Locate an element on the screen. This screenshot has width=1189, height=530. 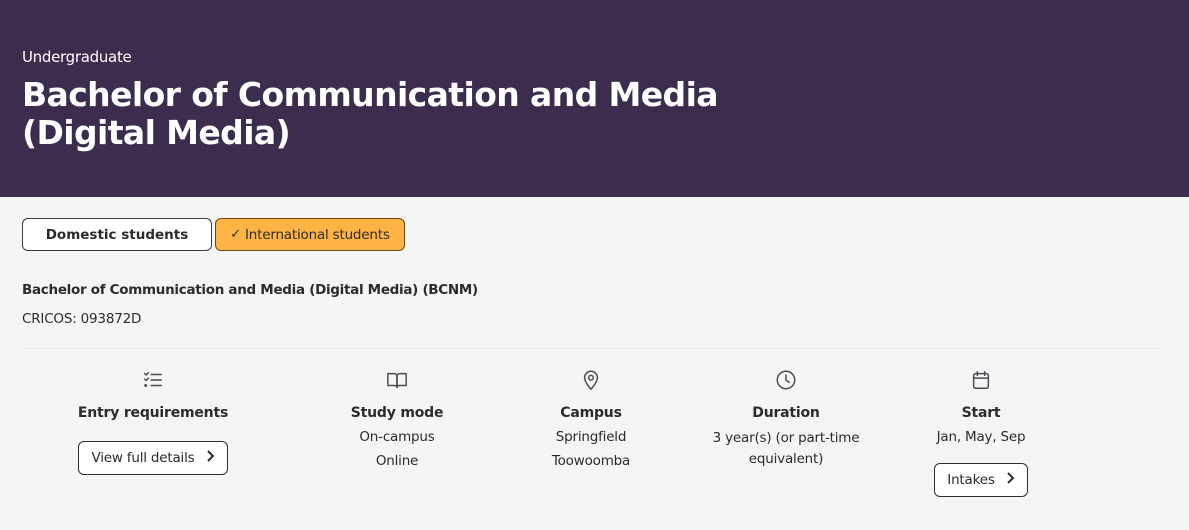
cricos-code: CRICOS: 093872D is located at coordinates (82, 319).